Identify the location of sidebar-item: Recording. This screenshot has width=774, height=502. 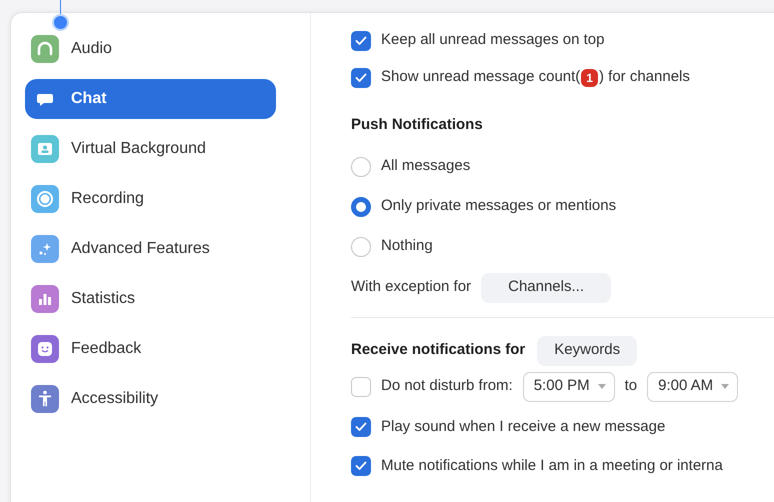
(150, 199).